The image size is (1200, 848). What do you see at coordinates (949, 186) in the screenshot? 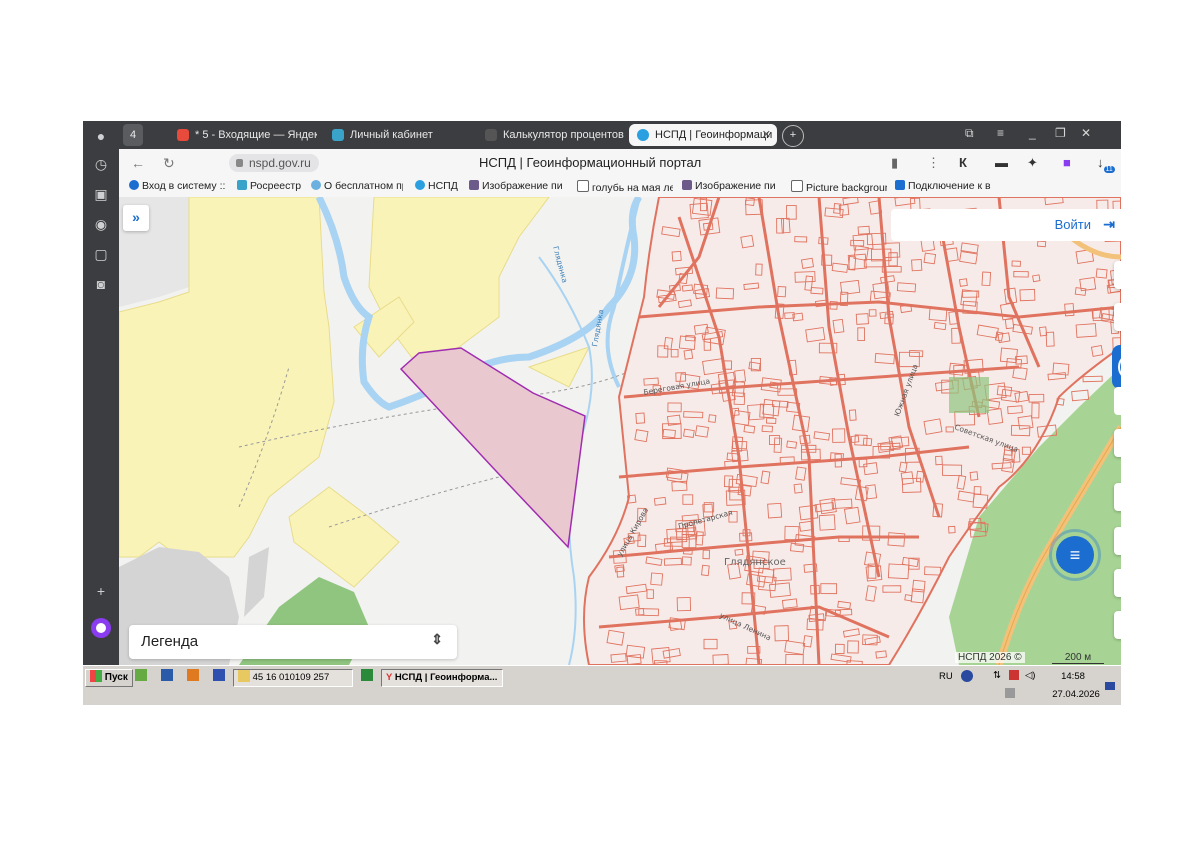
I see `bookmark-label: Подключение к в` at bounding box center [949, 186].